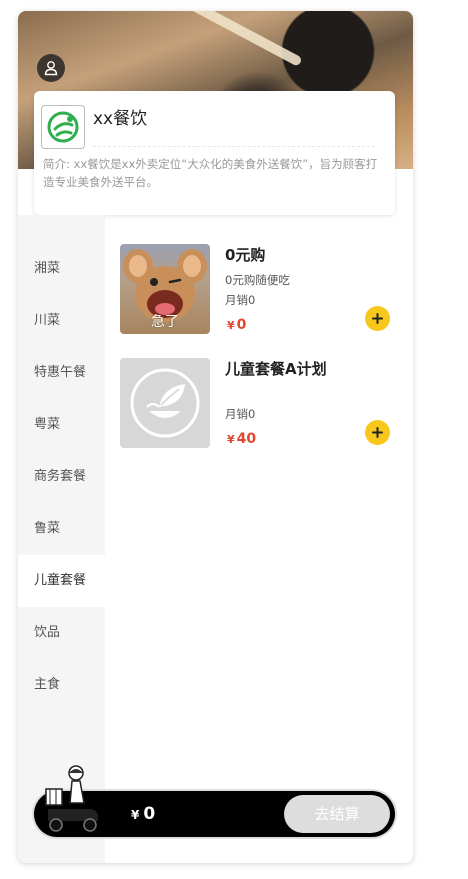 Image resolution: width=468 pixels, height=879 pixels. I want to click on category-item: 川菜, so click(61, 321).